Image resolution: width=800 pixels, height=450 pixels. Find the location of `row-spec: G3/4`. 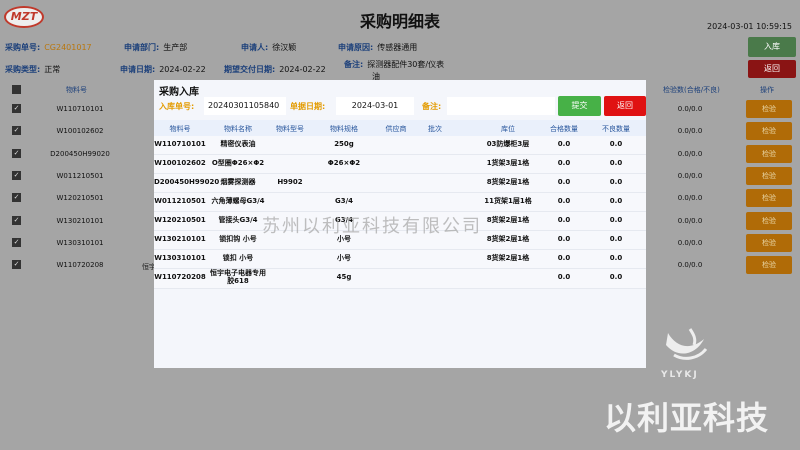

row-spec: G3/4 is located at coordinates (344, 201).